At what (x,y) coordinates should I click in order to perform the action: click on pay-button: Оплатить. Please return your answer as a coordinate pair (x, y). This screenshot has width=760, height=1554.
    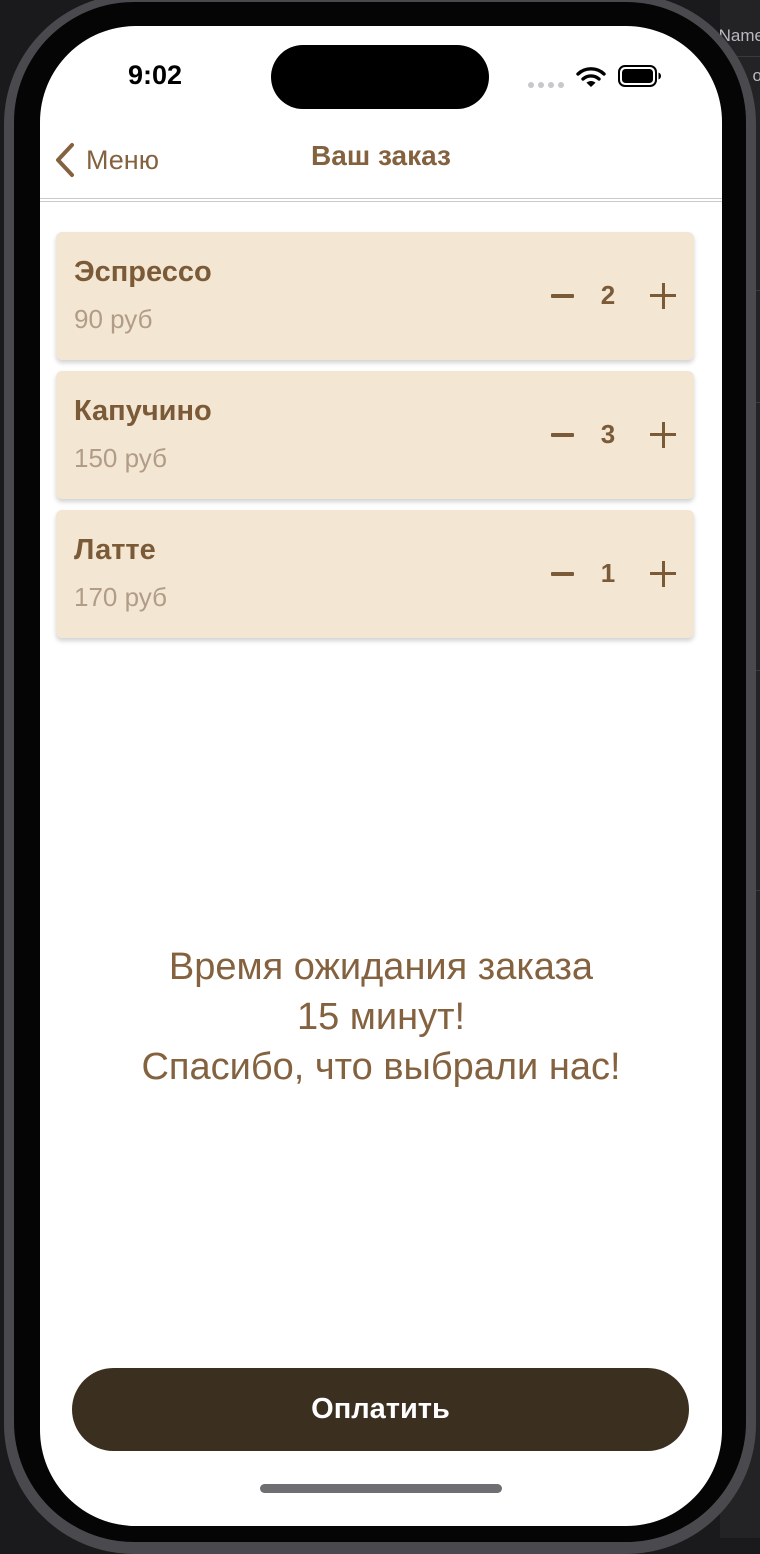
    Looking at the image, I should click on (380, 1409).